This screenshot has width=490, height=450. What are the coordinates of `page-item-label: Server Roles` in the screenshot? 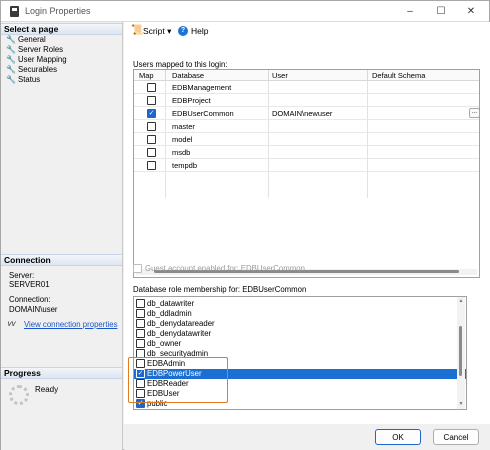 It's located at (41, 49).